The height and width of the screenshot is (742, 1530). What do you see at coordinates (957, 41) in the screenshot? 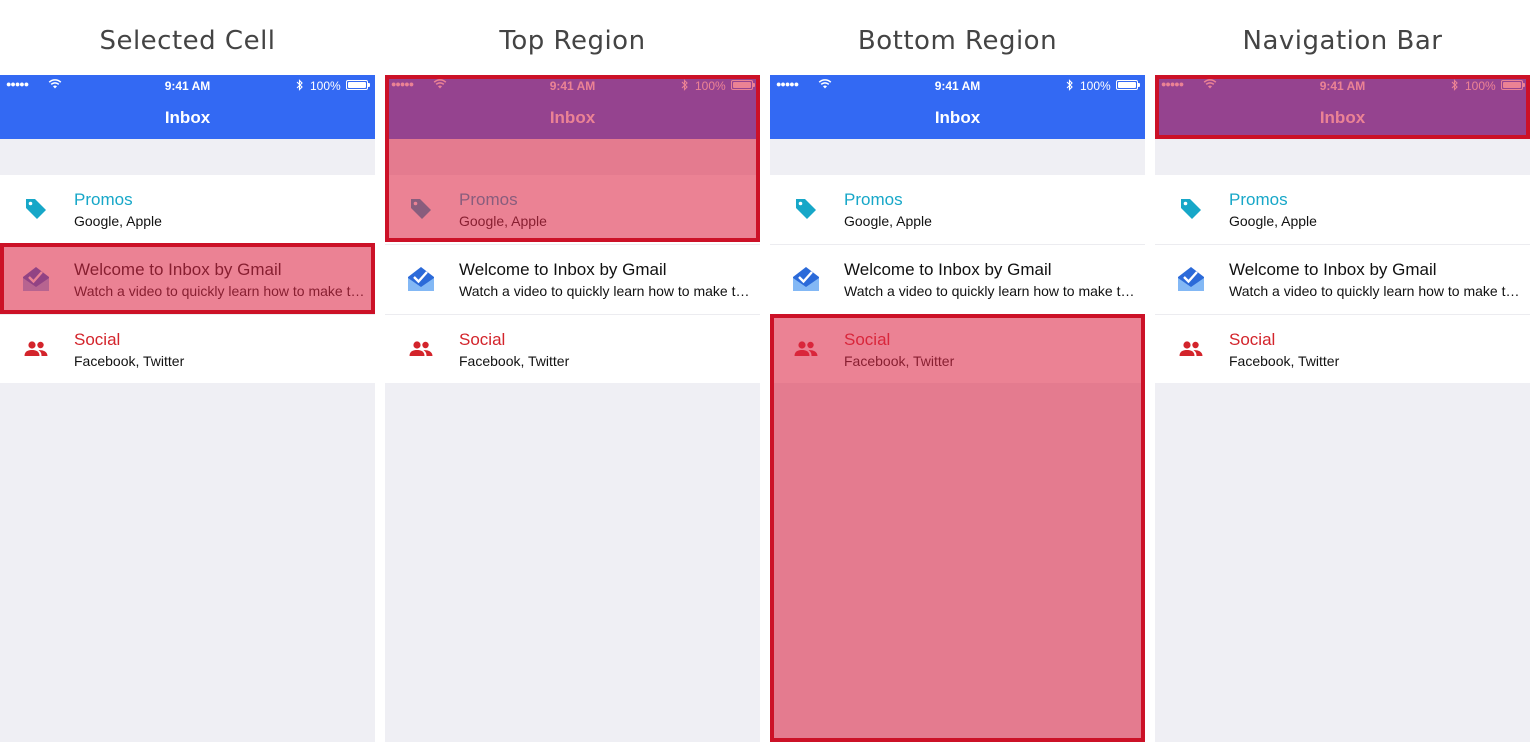
I see `panel-title: Bottom Region` at bounding box center [957, 41].